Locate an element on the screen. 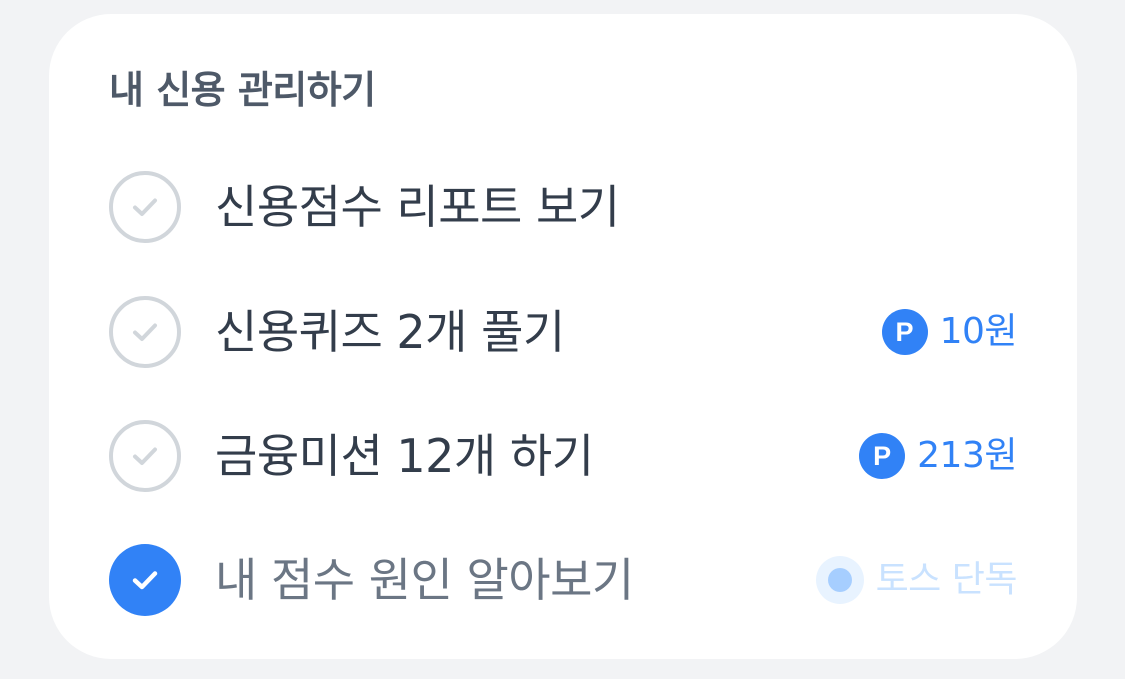  checked-circle-icon is located at coordinates (145, 580).